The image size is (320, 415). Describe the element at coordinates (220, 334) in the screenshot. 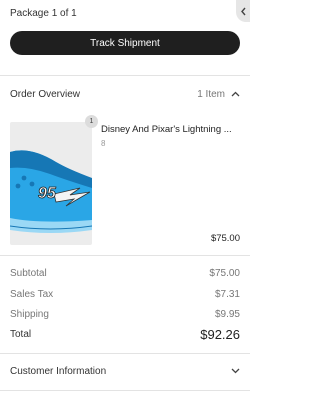

I see `total-value: $92.26` at that location.